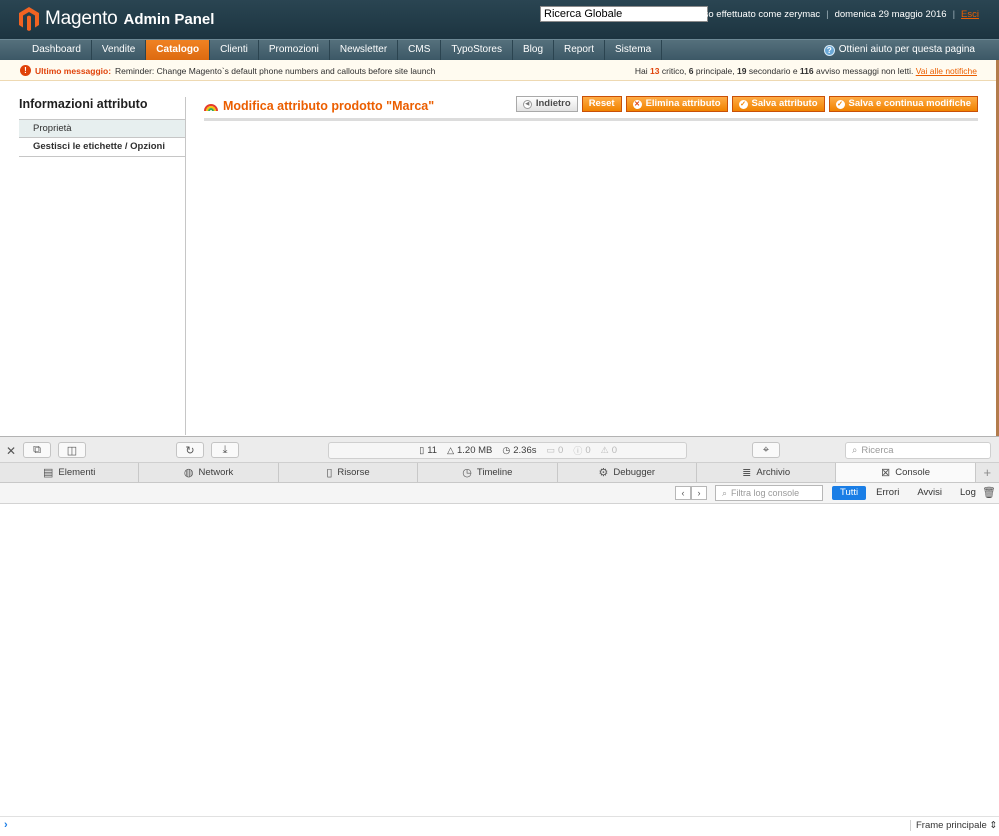 This screenshot has width=999, height=836. Describe the element at coordinates (655, 71) in the screenshot. I see `critical-count: 13` at that location.